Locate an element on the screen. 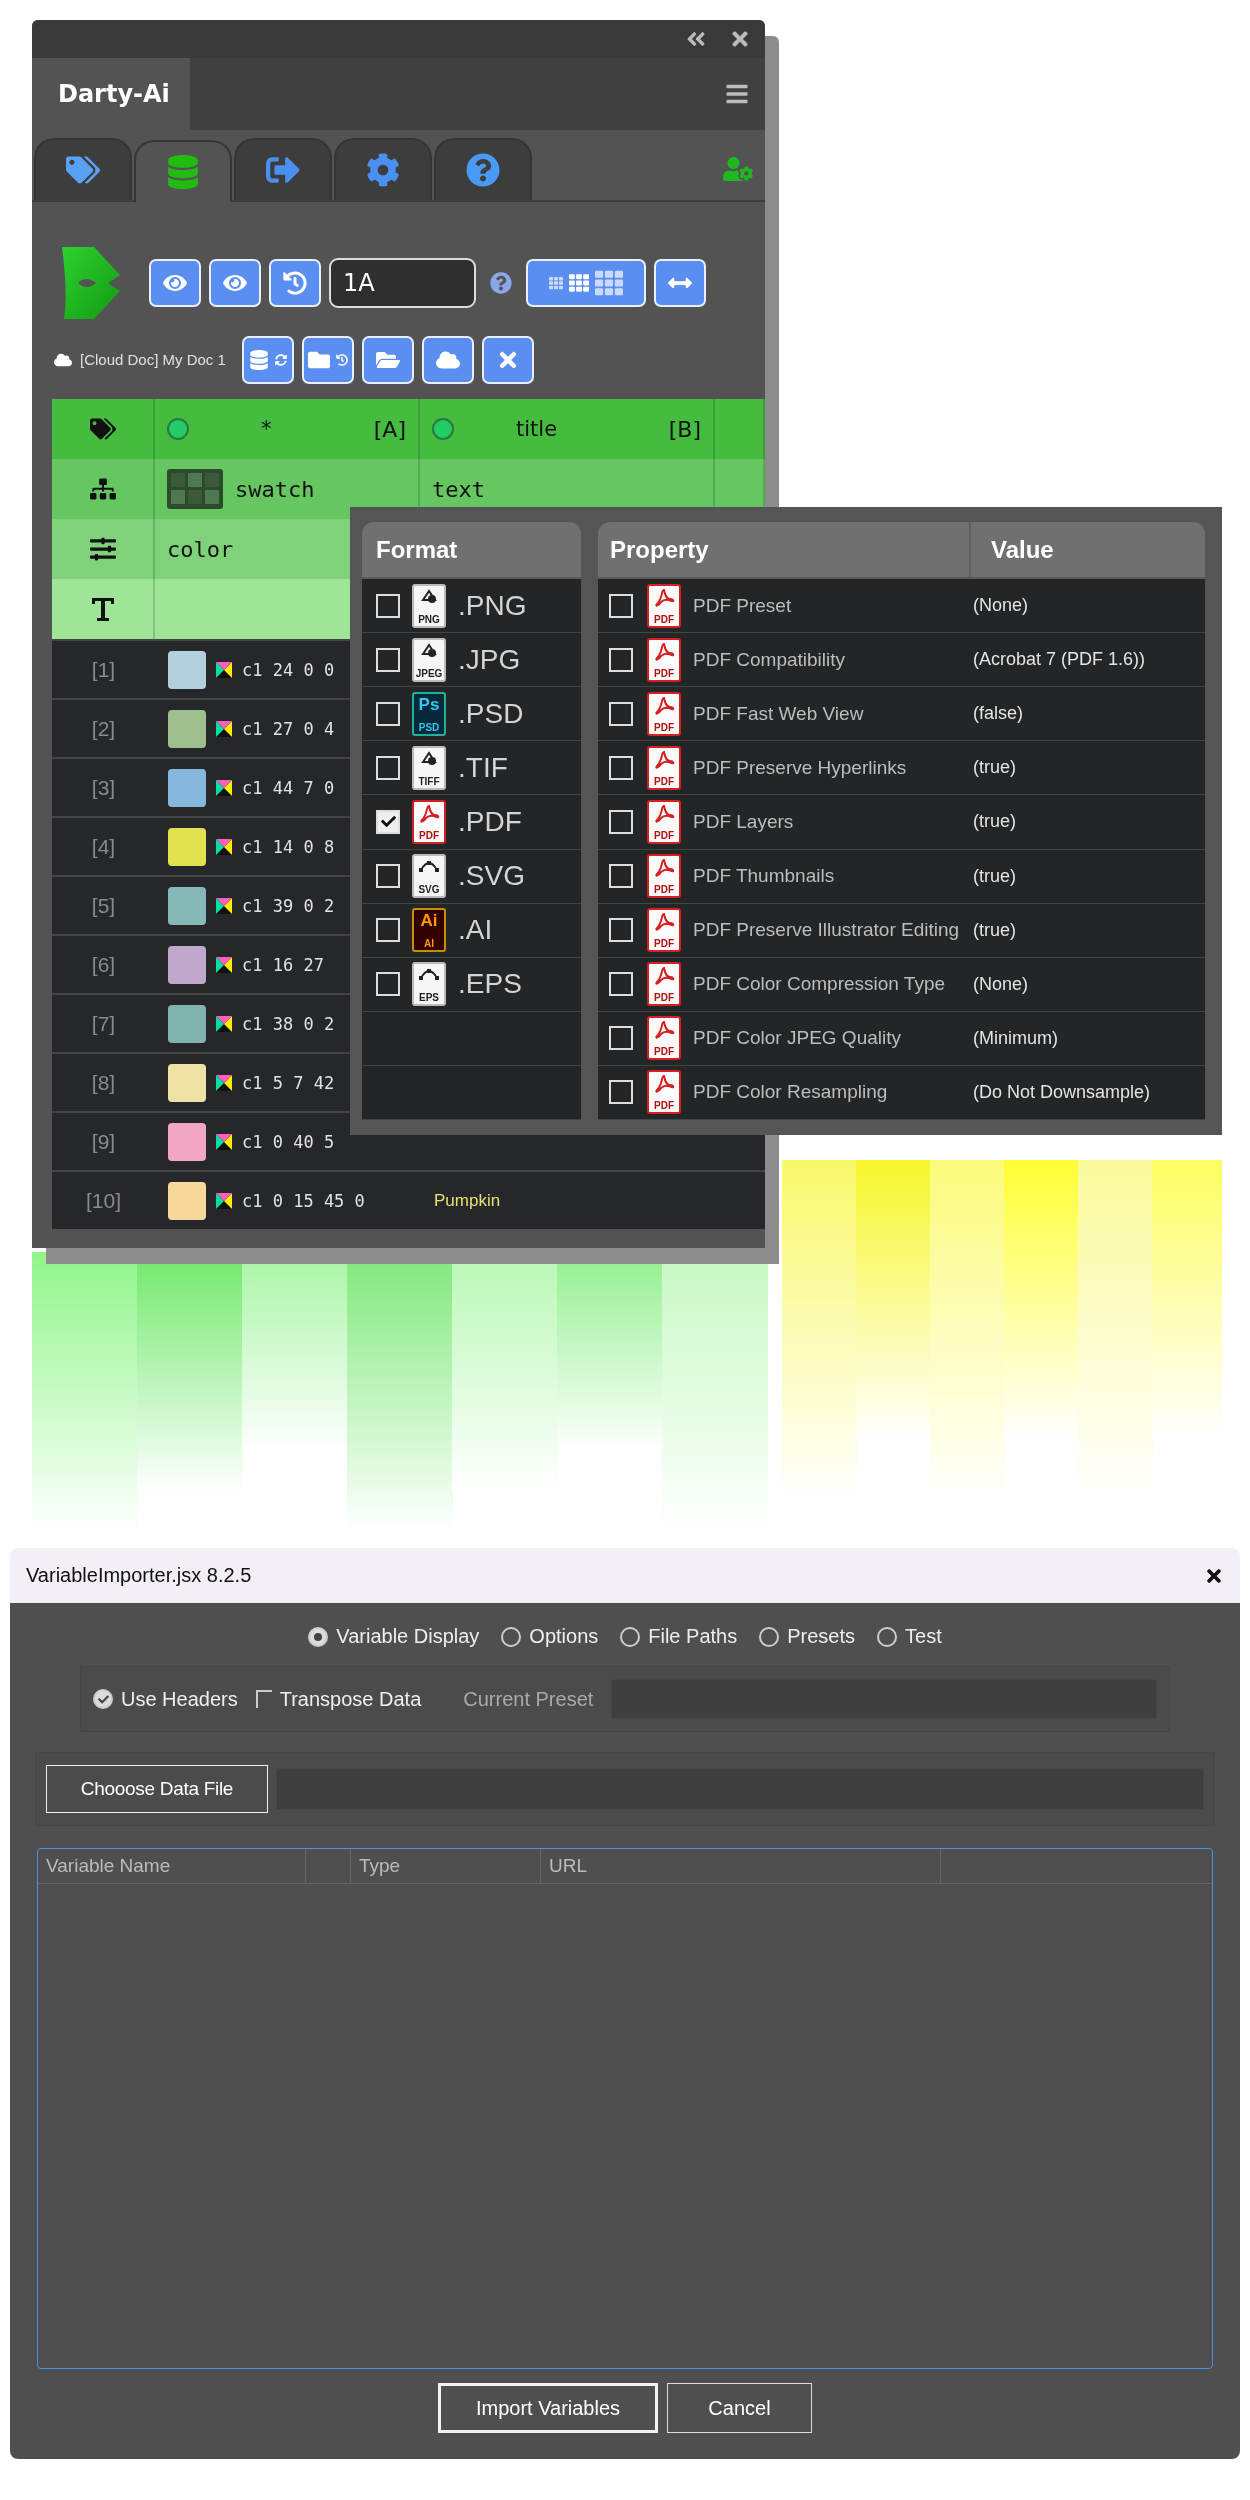 This screenshot has height=2500, width=1250. logo-icon is located at coordinates (91, 282).